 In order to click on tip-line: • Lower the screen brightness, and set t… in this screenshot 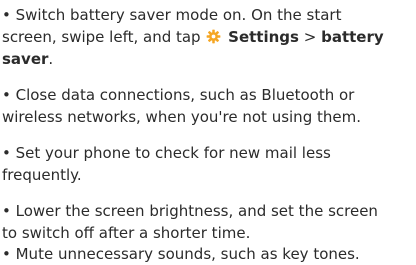, I will do `click(190, 211)`.